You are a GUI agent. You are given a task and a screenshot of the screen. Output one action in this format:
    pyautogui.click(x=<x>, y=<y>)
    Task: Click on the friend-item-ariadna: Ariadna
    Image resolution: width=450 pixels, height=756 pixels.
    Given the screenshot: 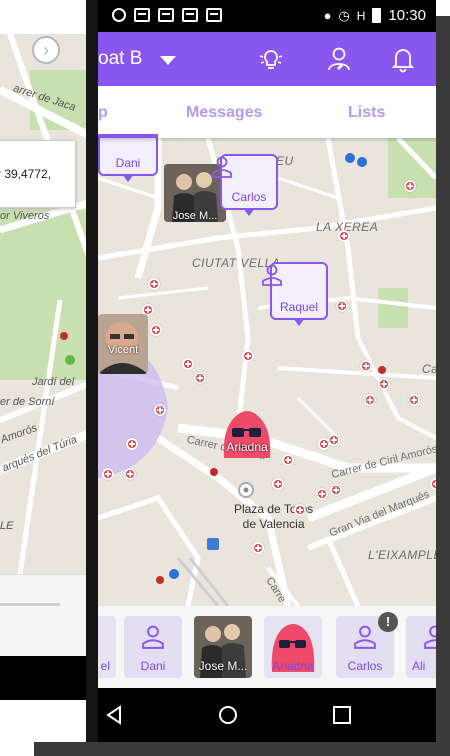 What is the action you would take?
    pyautogui.click(x=293, y=647)
    